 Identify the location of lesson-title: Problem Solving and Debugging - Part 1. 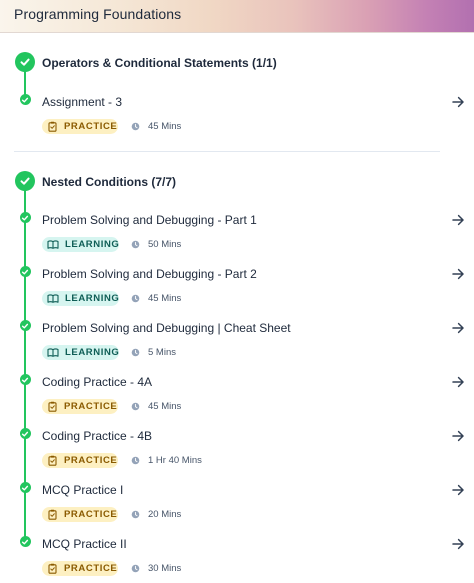
(149, 220).